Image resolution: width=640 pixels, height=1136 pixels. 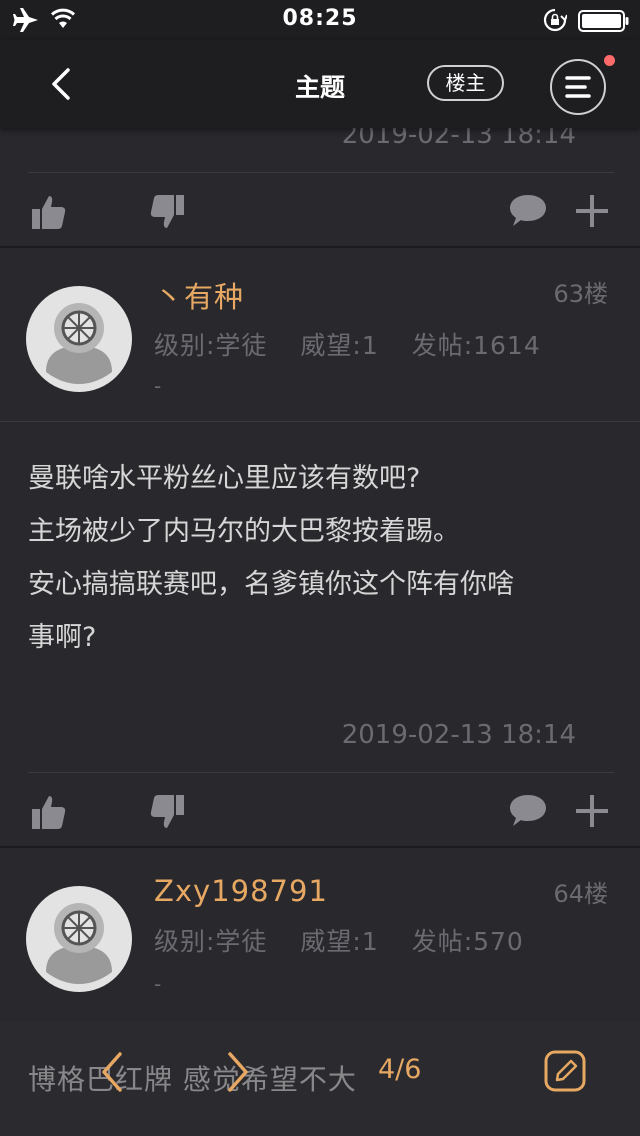 What do you see at coordinates (241, 891) in the screenshot?
I see `username: Zxy198791` at bounding box center [241, 891].